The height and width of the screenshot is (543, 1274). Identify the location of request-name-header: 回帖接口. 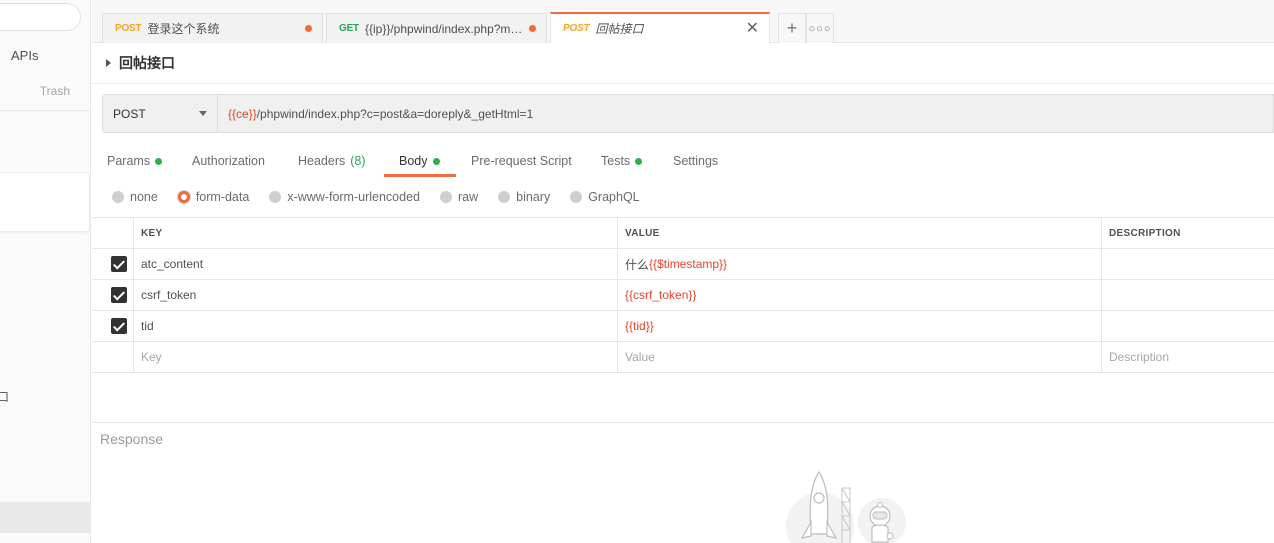
(140, 63).